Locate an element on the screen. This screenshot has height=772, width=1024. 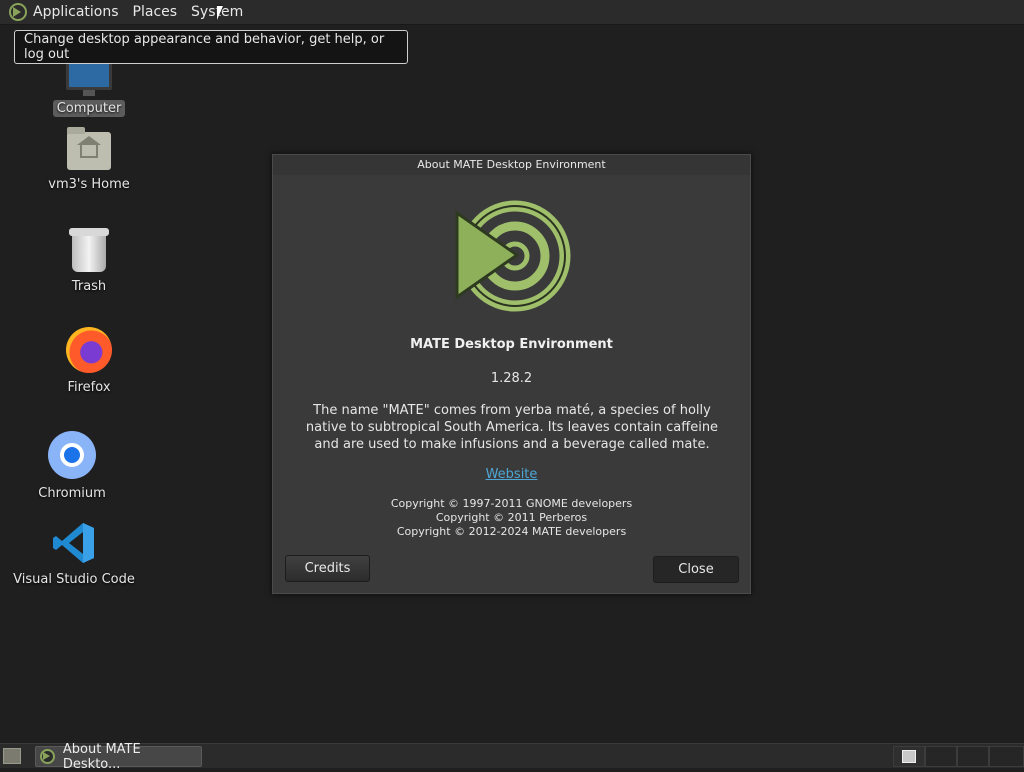
top-panel: Applications Places System is located at coordinates (512, 12).